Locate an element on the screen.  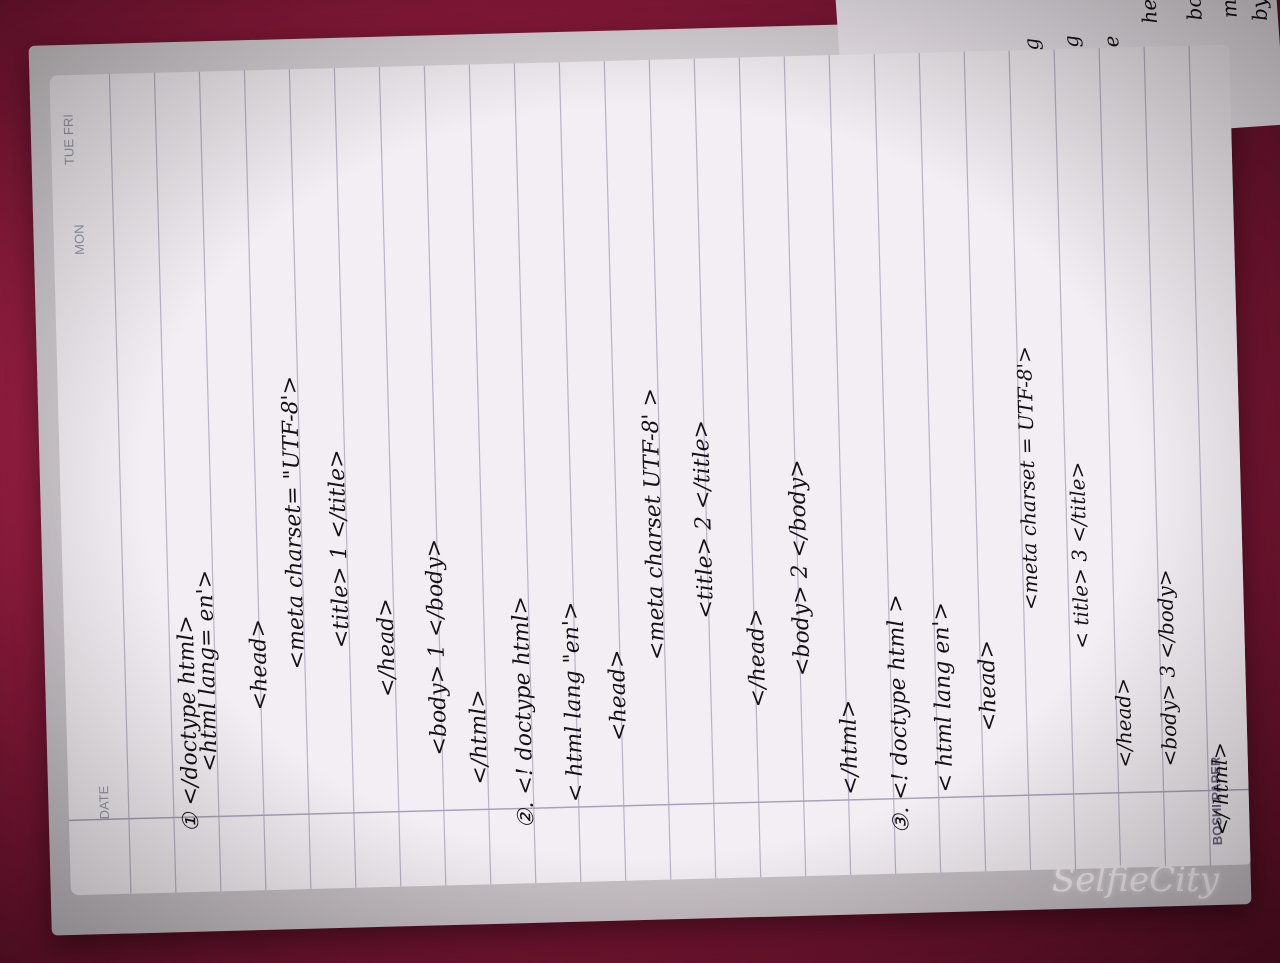
handwritten-line: <title> 2 </title> is located at coordinates (703, 519).